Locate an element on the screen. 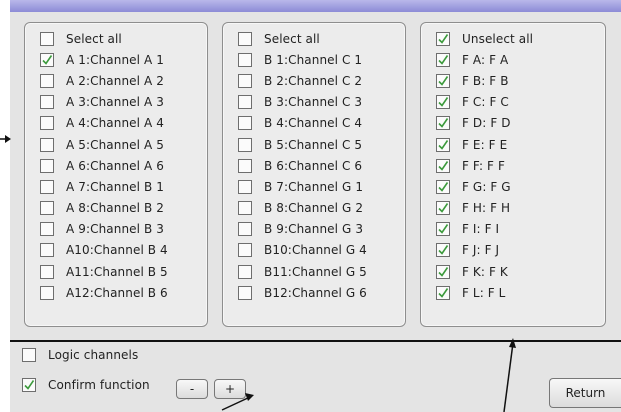  title-bar is located at coordinates (315, 6).